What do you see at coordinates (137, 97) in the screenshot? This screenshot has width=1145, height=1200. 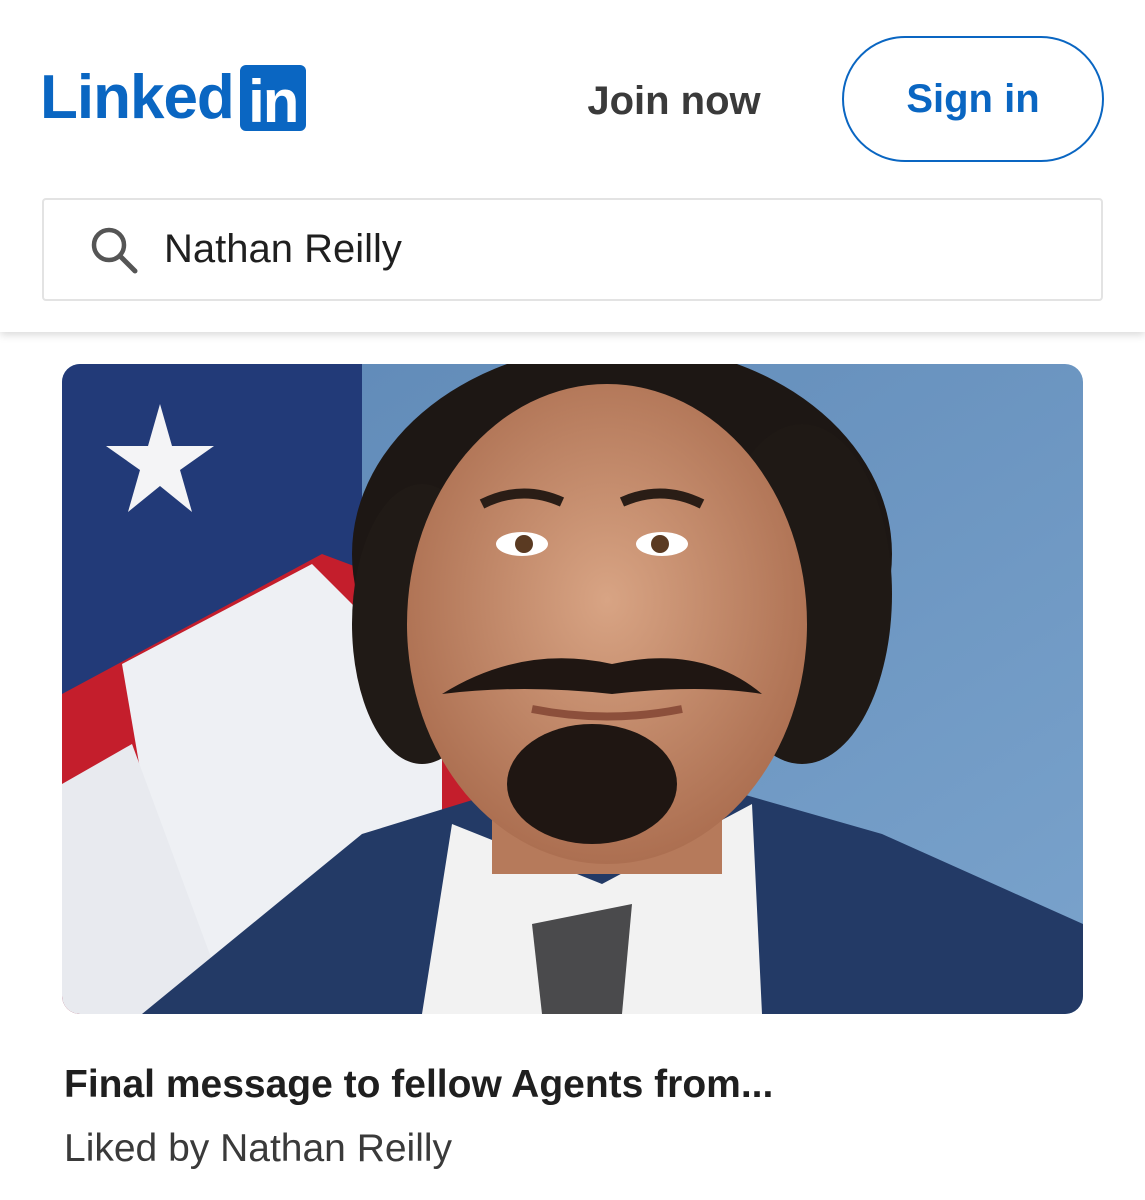 I see `logo-wordmark: Linked` at bounding box center [137, 97].